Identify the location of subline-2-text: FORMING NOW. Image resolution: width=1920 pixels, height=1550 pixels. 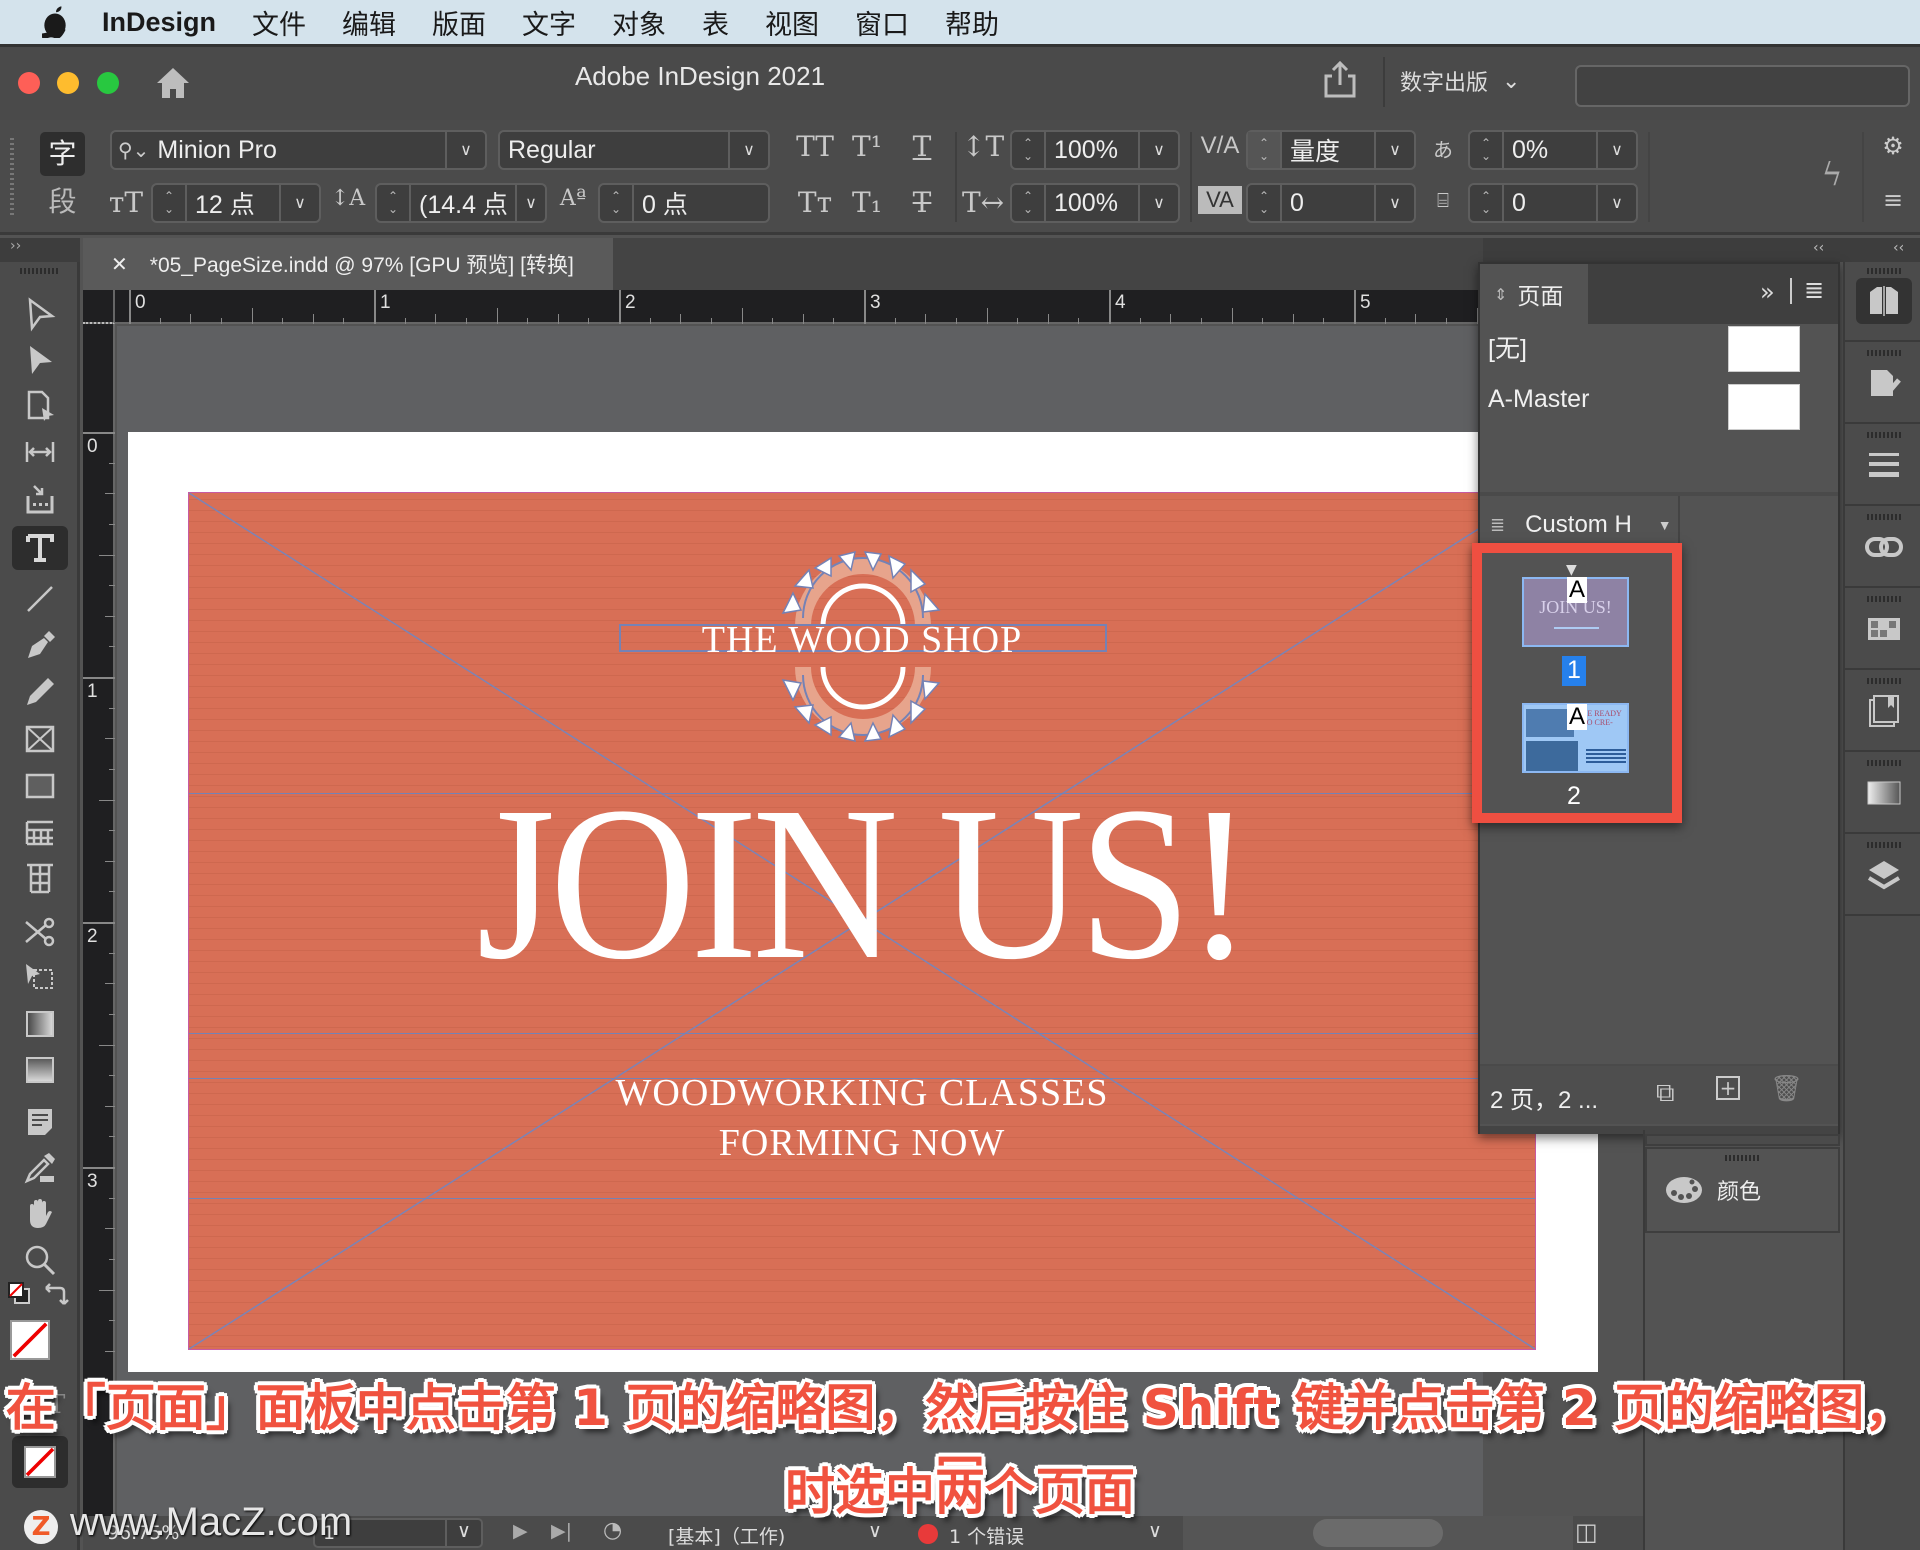
(862, 1143).